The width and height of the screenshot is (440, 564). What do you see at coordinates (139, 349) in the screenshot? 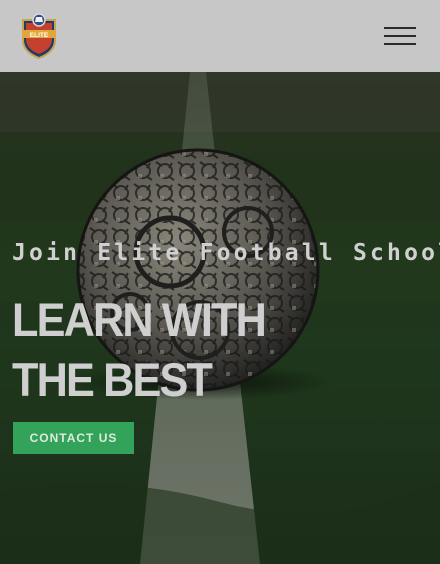
I see `hero-headline: LEARN WITH THE BEST` at bounding box center [139, 349].